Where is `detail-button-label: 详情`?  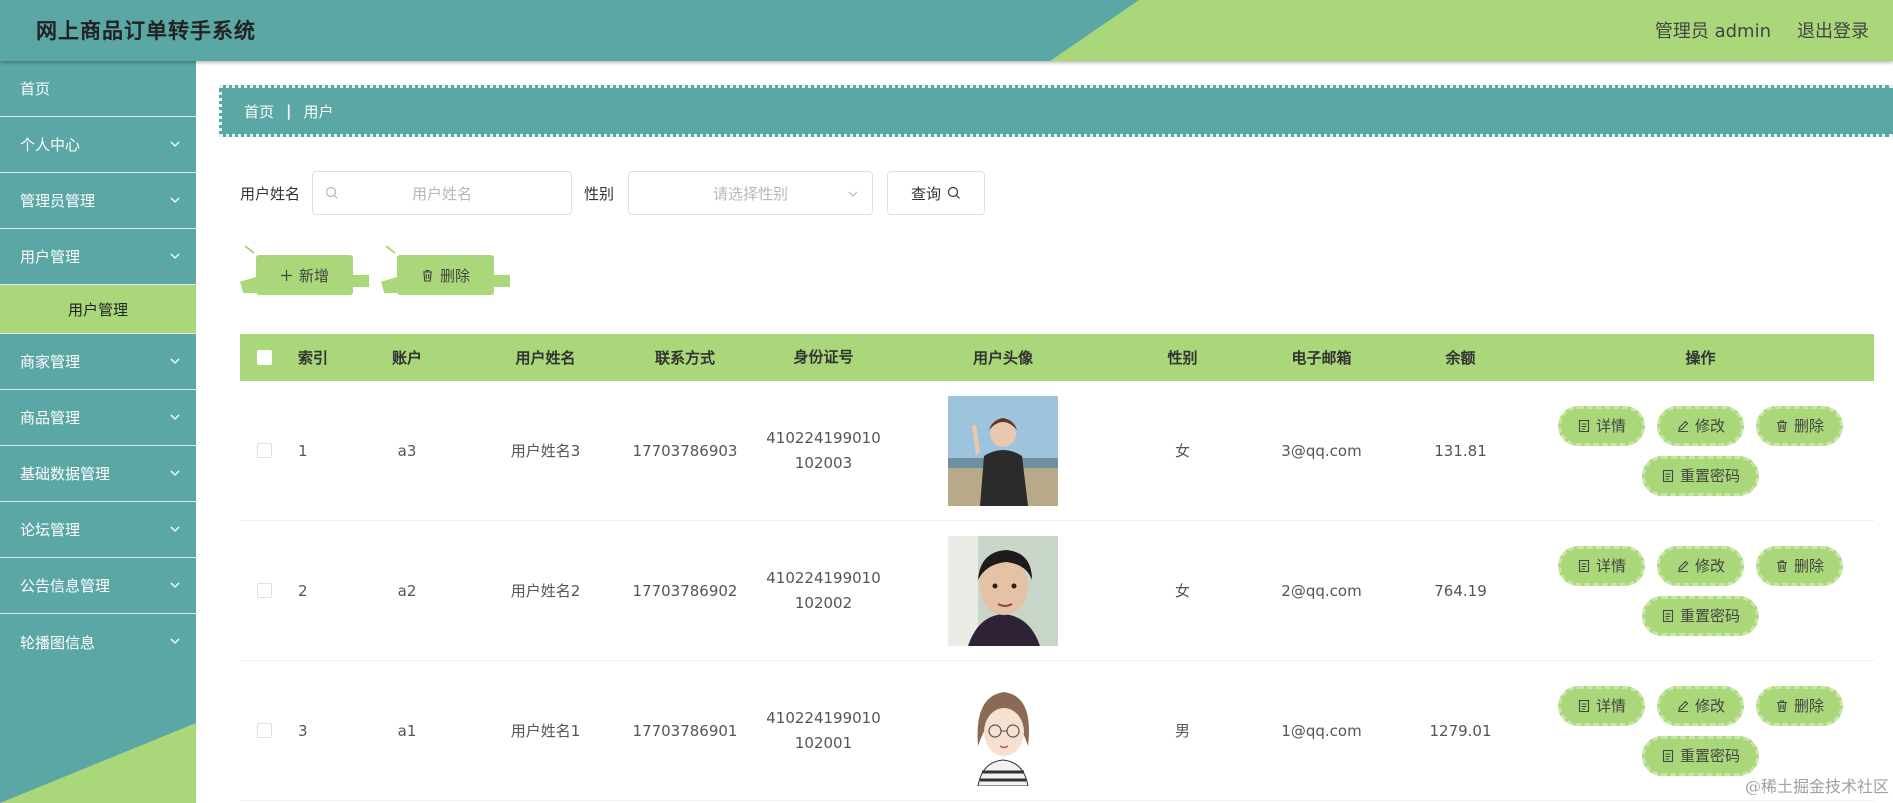
detail-button-label: 详情 is located at coordinates (1610, 566).